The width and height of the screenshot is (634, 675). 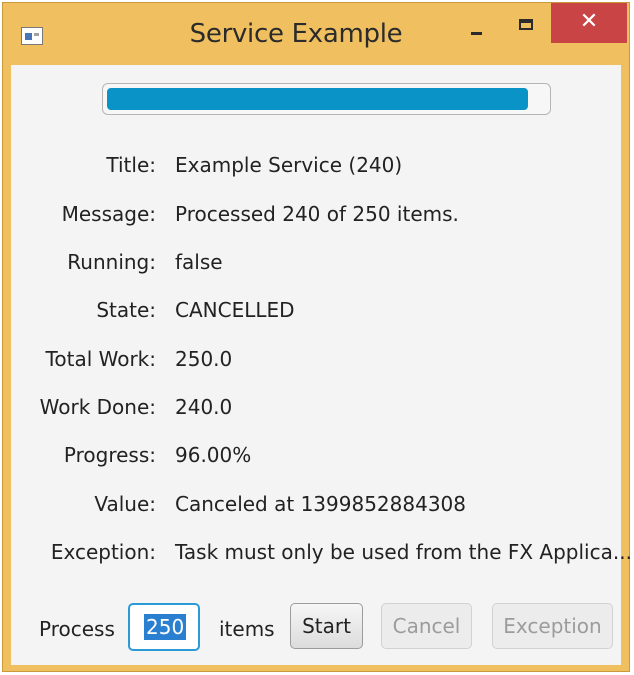 What do you see at coordinates (316, 458) in the screenshot?
I see `field-row-progress: Progress: 96.00%` at bounding box center [316, 458].